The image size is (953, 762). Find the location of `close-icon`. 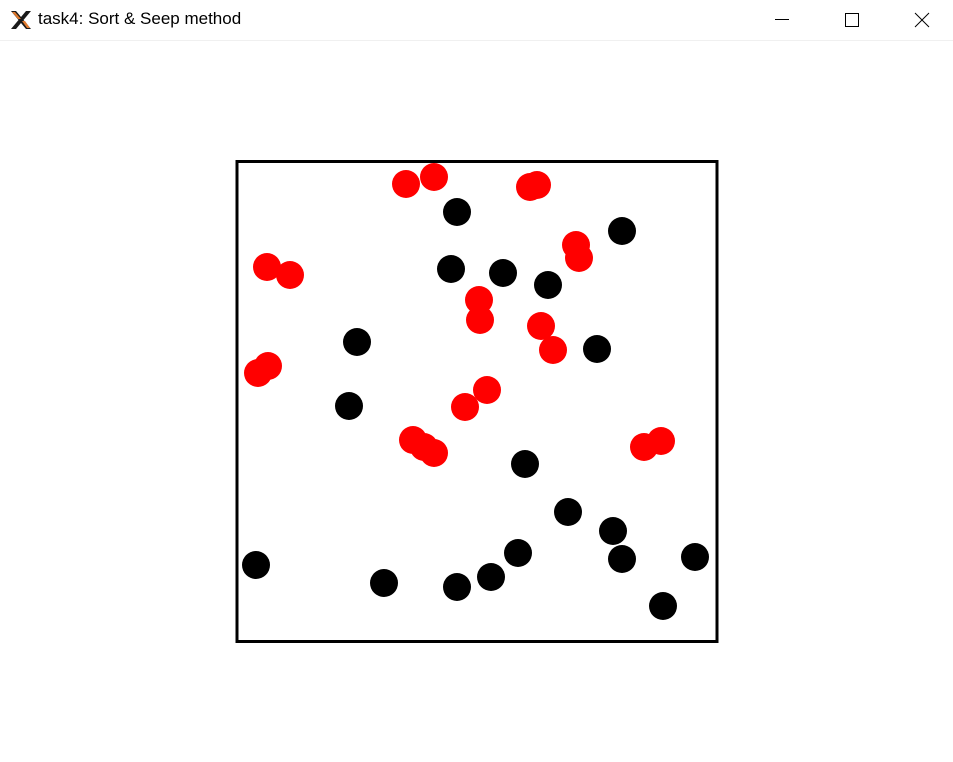

close-icon is located at coordinates (922, 20).